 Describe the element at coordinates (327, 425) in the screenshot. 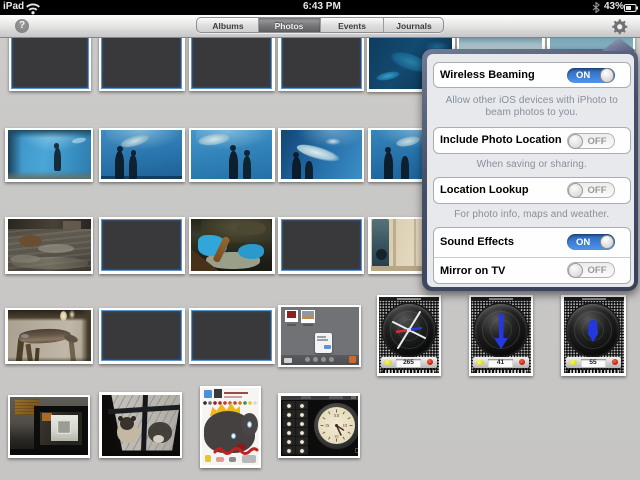

I see `svg-text: IX` at that location.